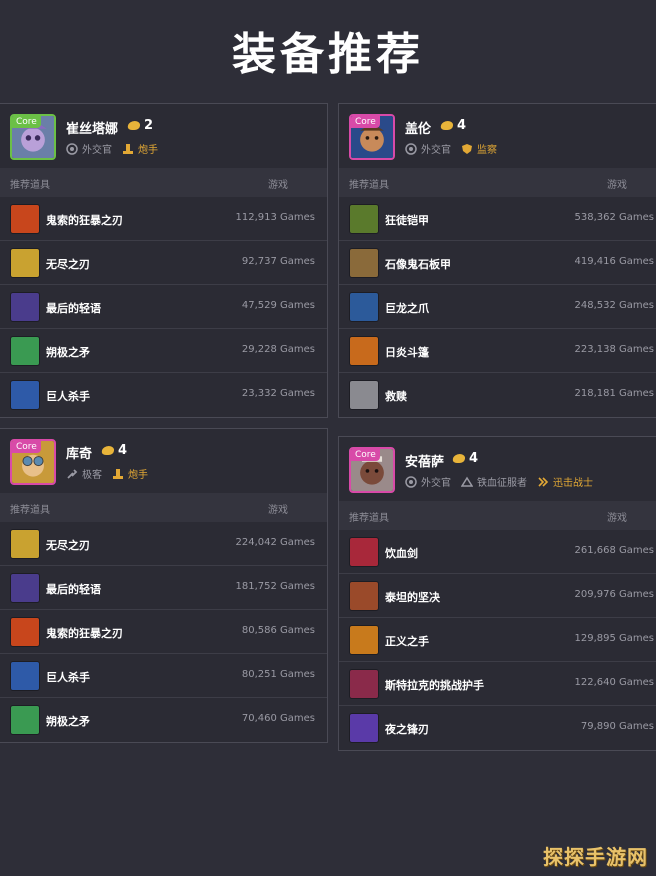 The width and height of the screenshot is (656, 876). What do you see at coordinates (614, 638) in the screenshot?
I see `item-games: 129,895 Games` at bounding box center [614, 638].